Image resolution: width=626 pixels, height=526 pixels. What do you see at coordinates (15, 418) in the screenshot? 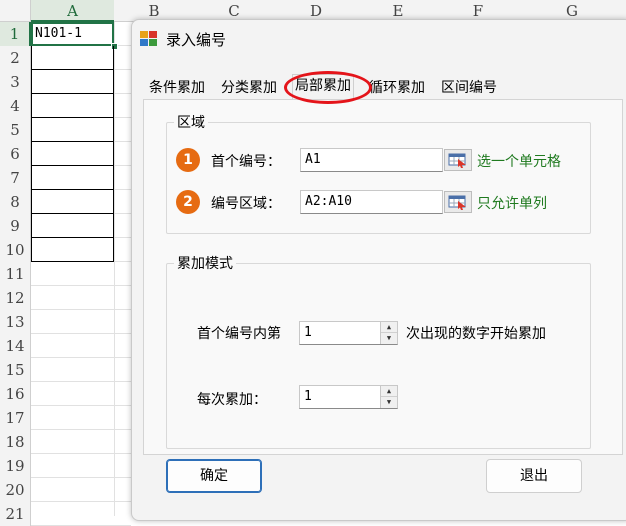
I see `row-header: 17` at bounding box center [15, 418].